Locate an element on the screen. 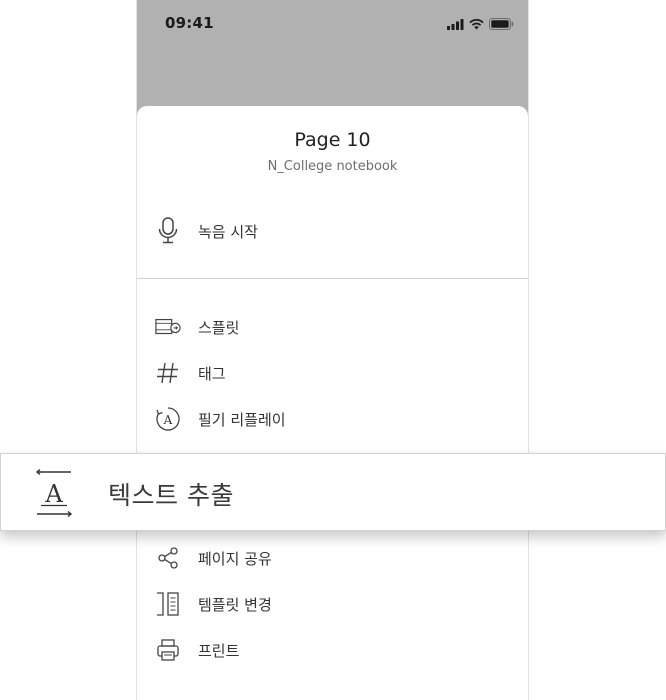 The width and height of the screenshot is (666, 700). wifi-icon is located at coordinates (476, 24).